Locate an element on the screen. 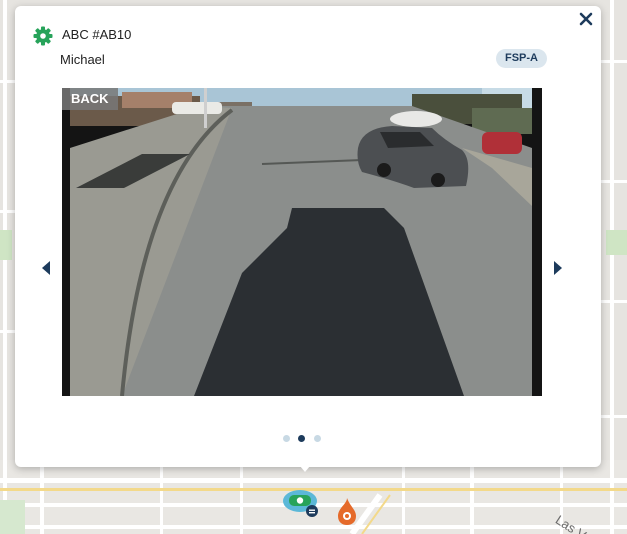  chevron-left-icon is located at coordinates (46, 268).